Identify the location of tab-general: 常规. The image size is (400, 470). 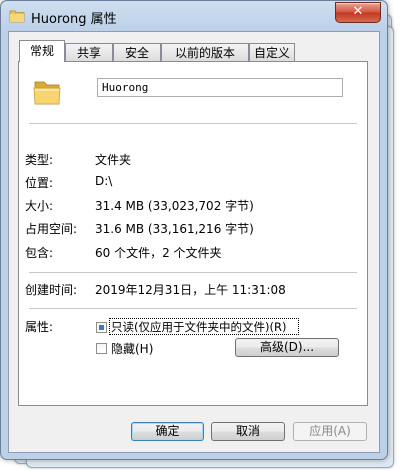
(42, 51).